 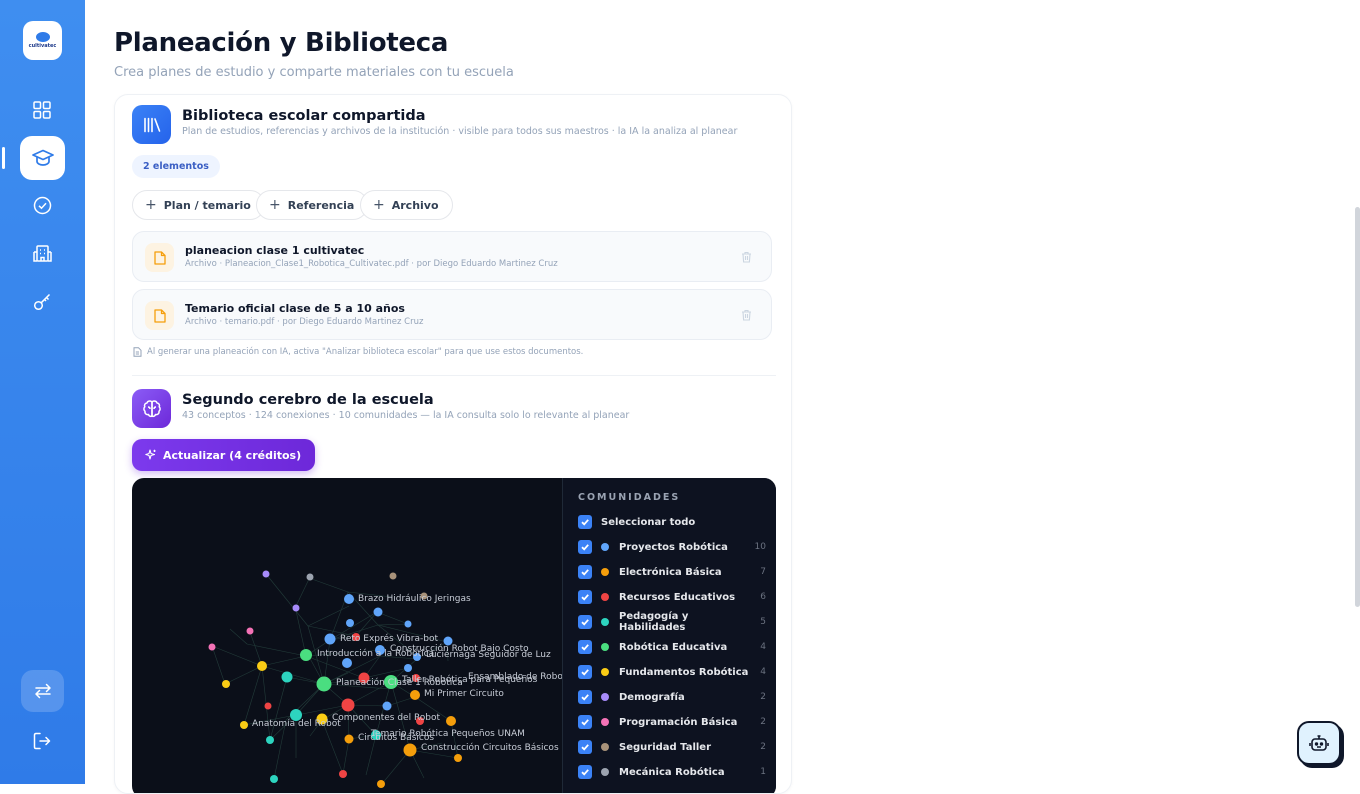 What do you see at coordinates (42, 37) in the screenshot?
I see `logo-mark` at bounding box center [42, 37].